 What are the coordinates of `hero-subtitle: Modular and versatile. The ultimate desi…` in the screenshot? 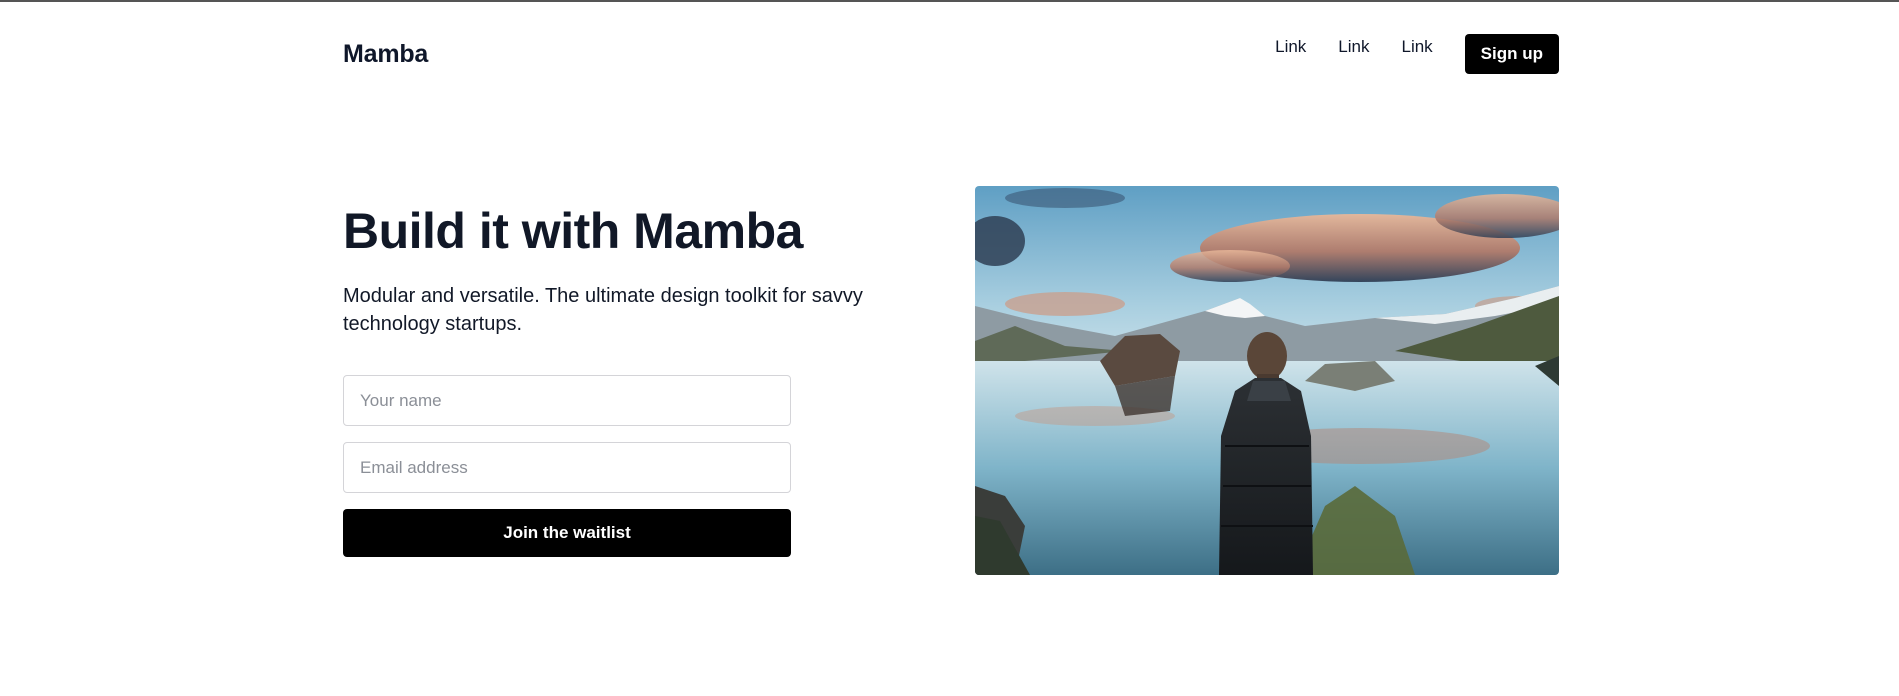 It's located at (603, 310).